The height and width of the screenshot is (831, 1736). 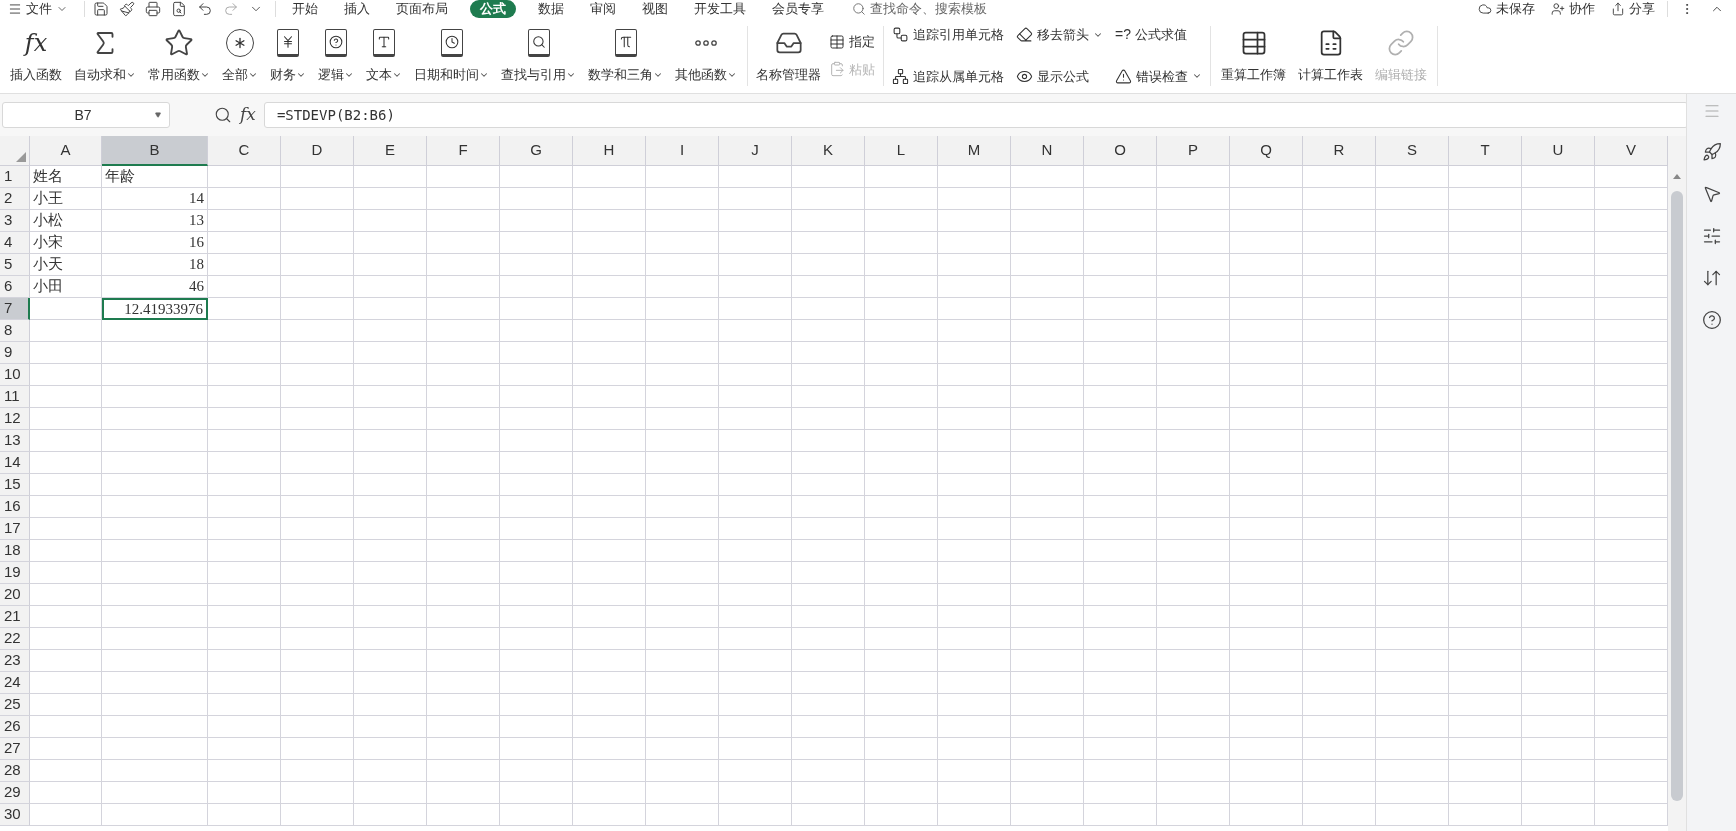 I want to click on function-button: 常用函数, so click(x=179, y=55).